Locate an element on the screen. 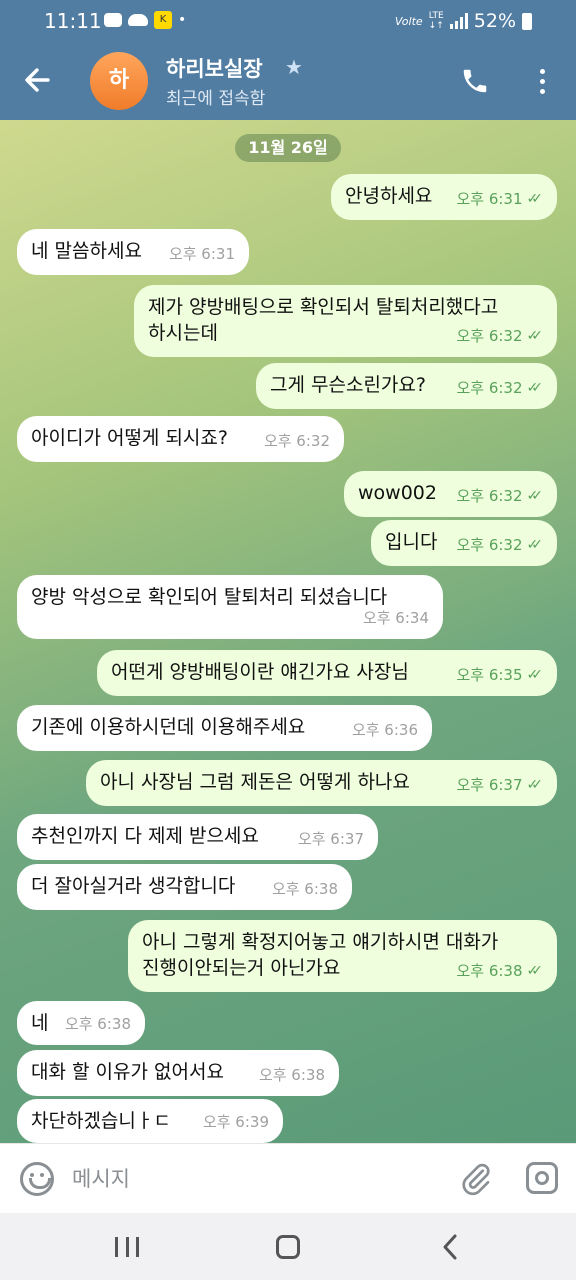 This screenshot has width=576, height=1280. battery-icon is located at coordinates (527, 21).